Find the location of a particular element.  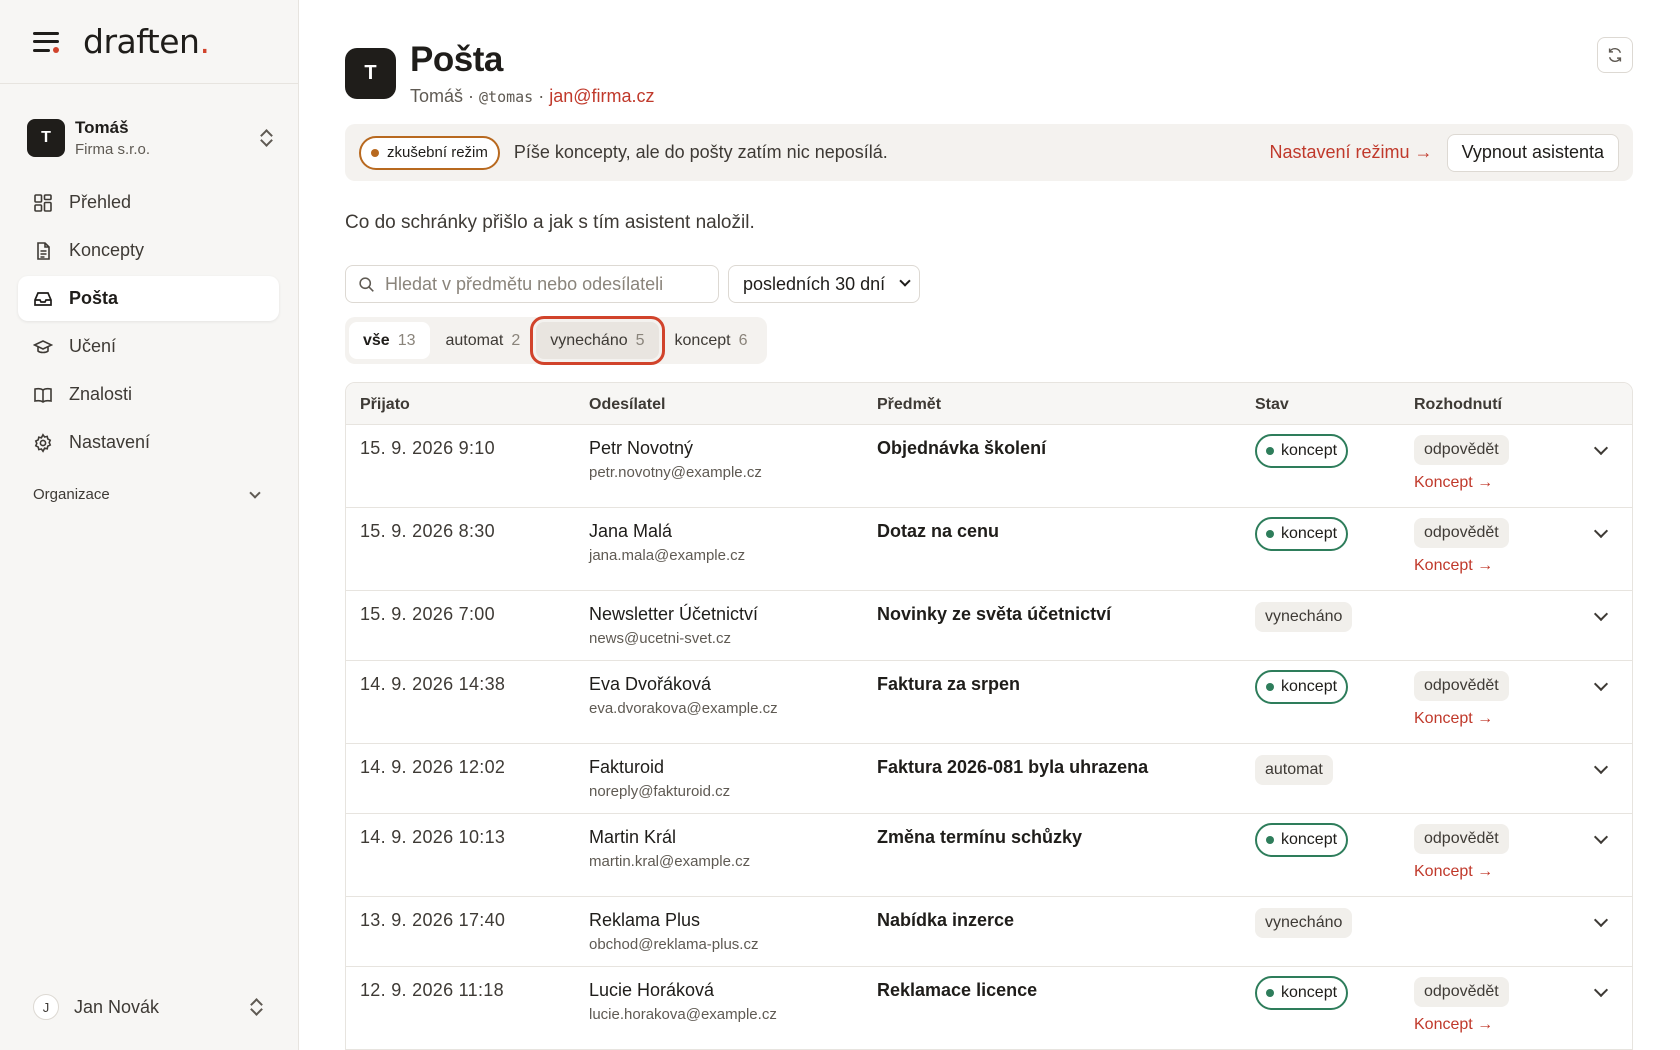

sender-cell: Petr Novotný petr.novotny@example.cz is located at coordinates (675, 459).